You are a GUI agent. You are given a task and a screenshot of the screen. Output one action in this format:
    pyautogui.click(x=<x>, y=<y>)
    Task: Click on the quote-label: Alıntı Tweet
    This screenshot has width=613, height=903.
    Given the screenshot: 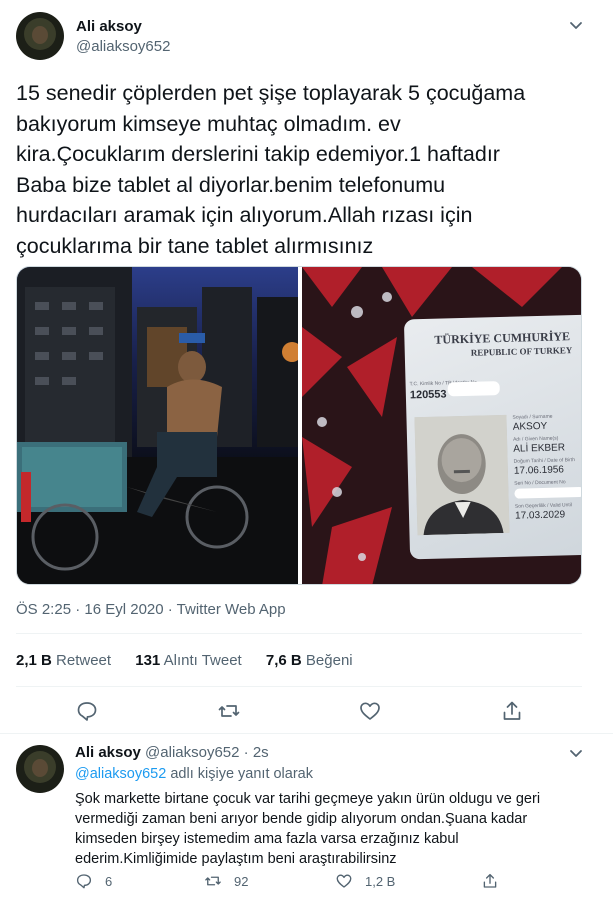 What is the action you would take?
    pyautogui.click(x=202, y=660)
    